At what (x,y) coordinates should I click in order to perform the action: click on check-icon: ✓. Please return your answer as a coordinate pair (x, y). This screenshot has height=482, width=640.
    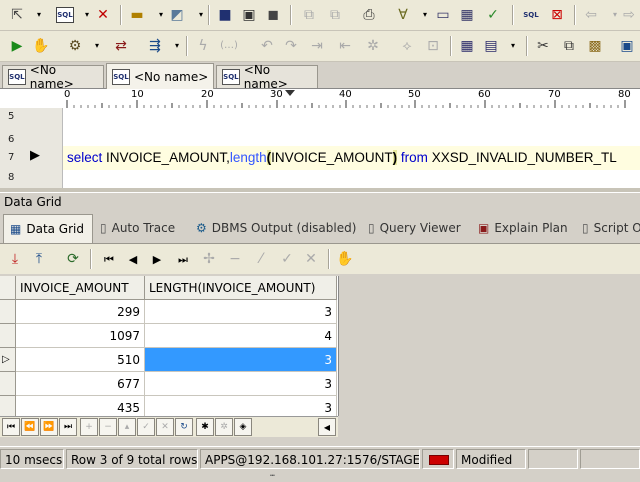
    Looking at the image, I should click on (493, 15).